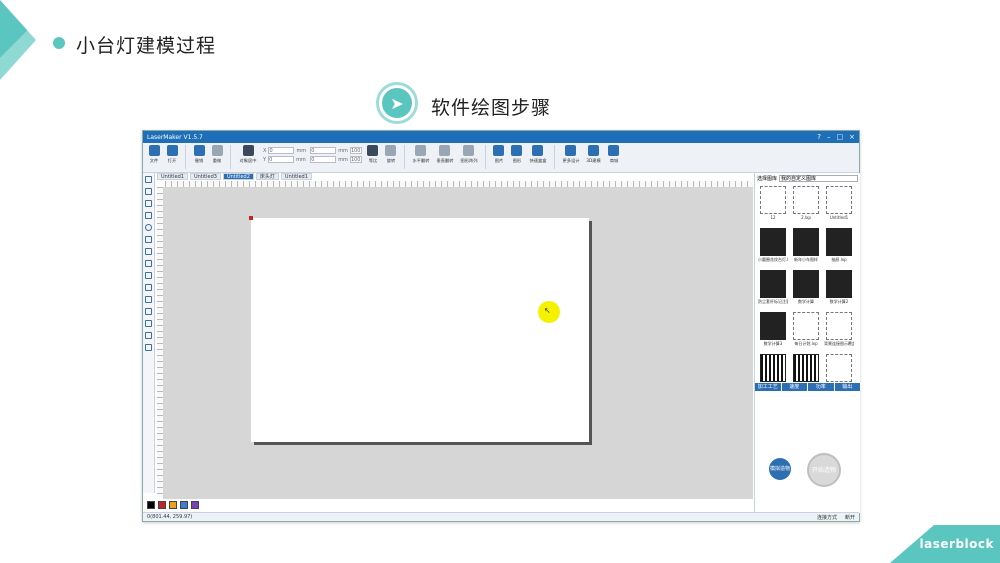 This screenshot has width=1000, height=563. I want to click on design-icon, so click(571, 150).